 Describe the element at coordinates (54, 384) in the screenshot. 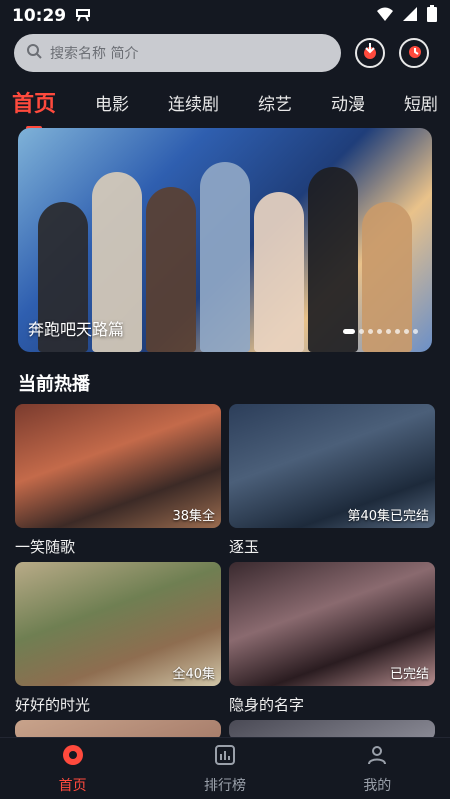

I see `section-title: 当前热播` at that location.